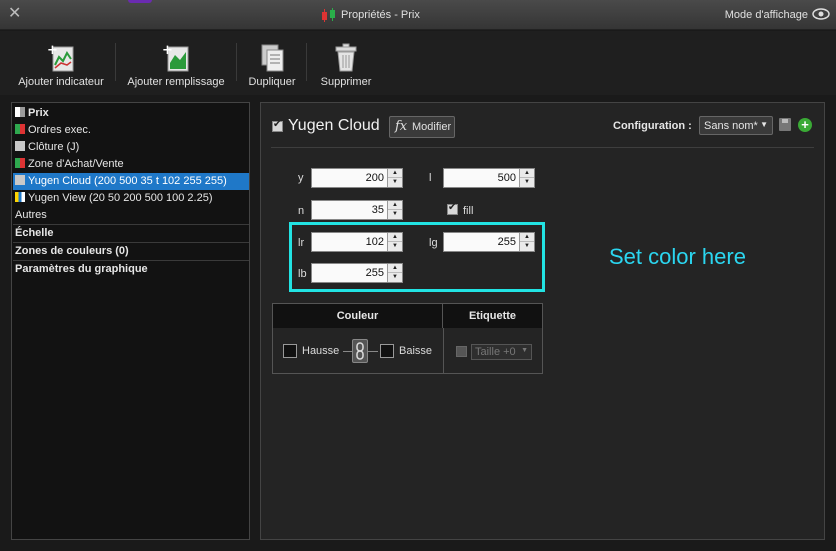 The height and width of the screenshot is (551, 836). What do you see at coordinates (652, 126) in the screenshot?
I see `configuration-label: Configuration :` at bounding box center [652, 126].